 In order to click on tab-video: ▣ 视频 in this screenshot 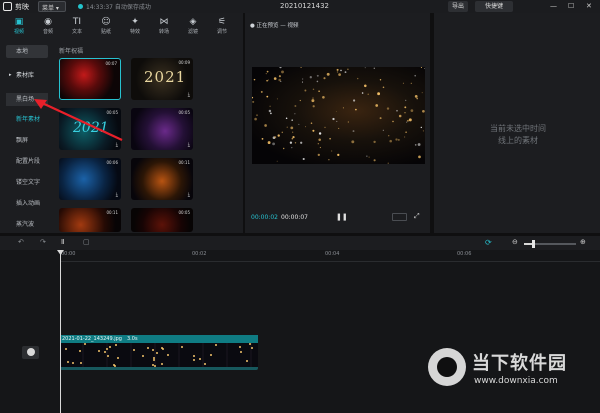, I will do `click(19, 26)`.